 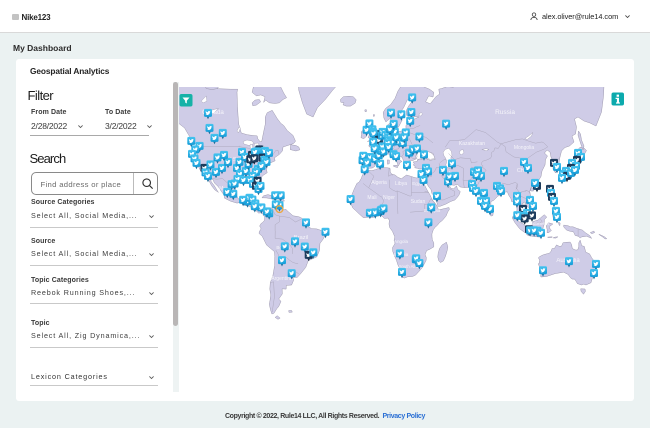 I want to click on svg-text: Russia, so click(x=505, y=112).